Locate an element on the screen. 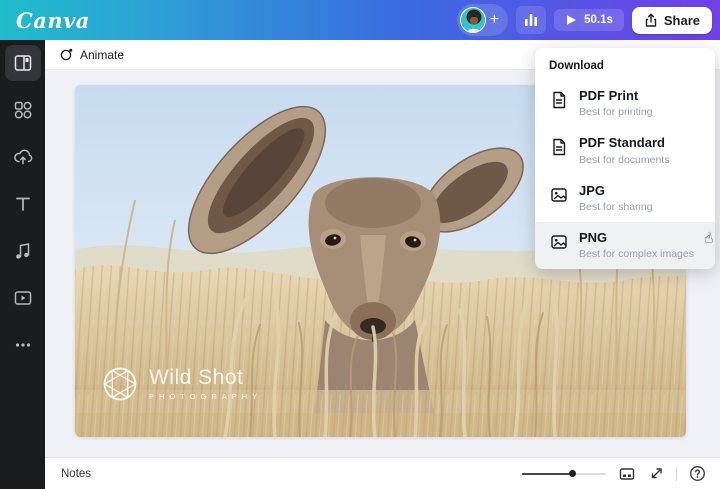 The width and height of the screenshot is (720, 489). text-icon is located at coordinates (22, 204).